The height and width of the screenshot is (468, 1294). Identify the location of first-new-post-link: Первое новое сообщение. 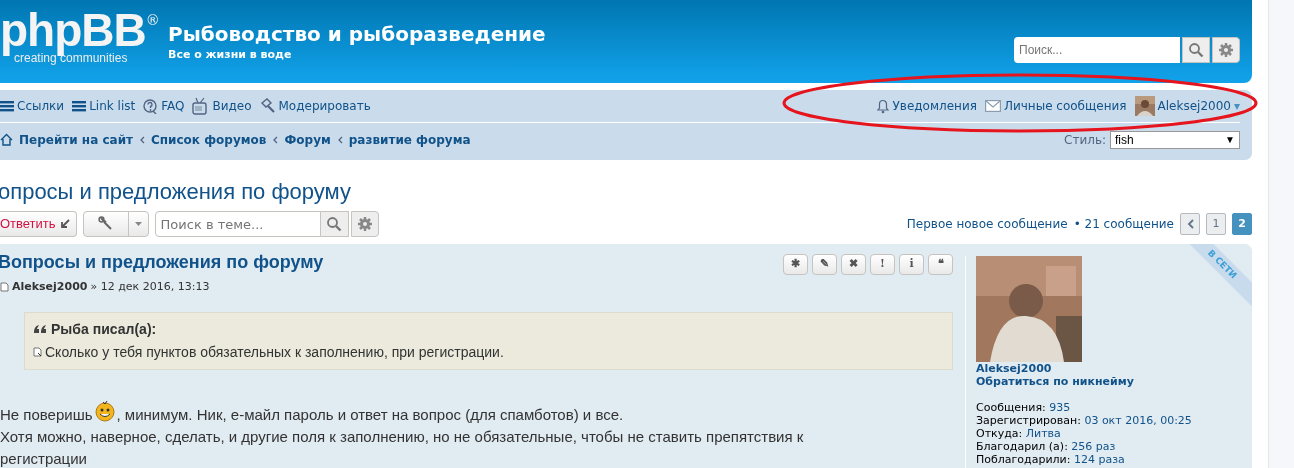
(987, 224).